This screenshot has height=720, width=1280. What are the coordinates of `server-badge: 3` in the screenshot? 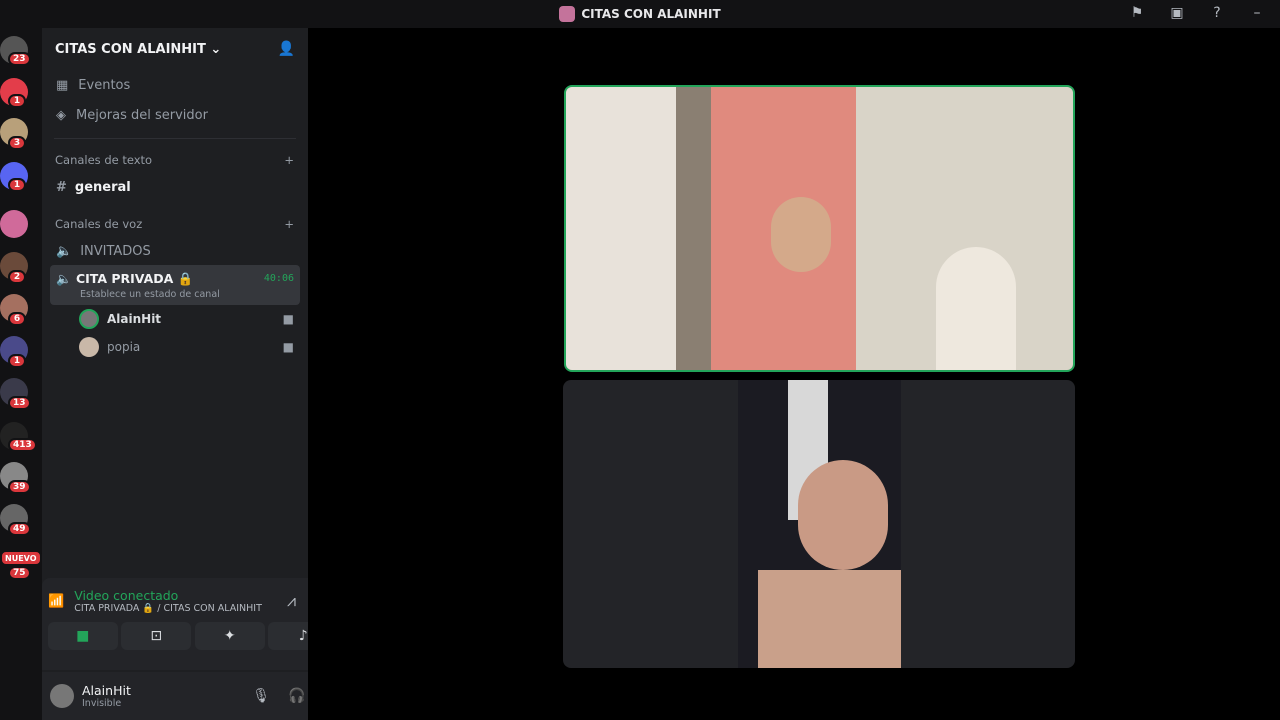 It's located at (17, 143).